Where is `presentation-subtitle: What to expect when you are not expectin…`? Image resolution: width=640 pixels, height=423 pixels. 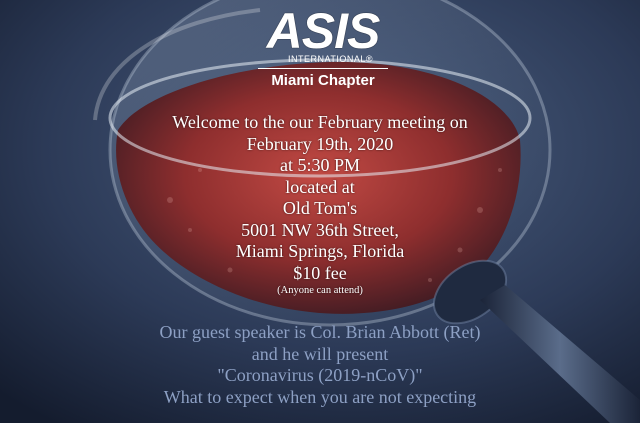 presentation-subtitle: What to expect when you are not expectin… is located at coordinates (320, 396).